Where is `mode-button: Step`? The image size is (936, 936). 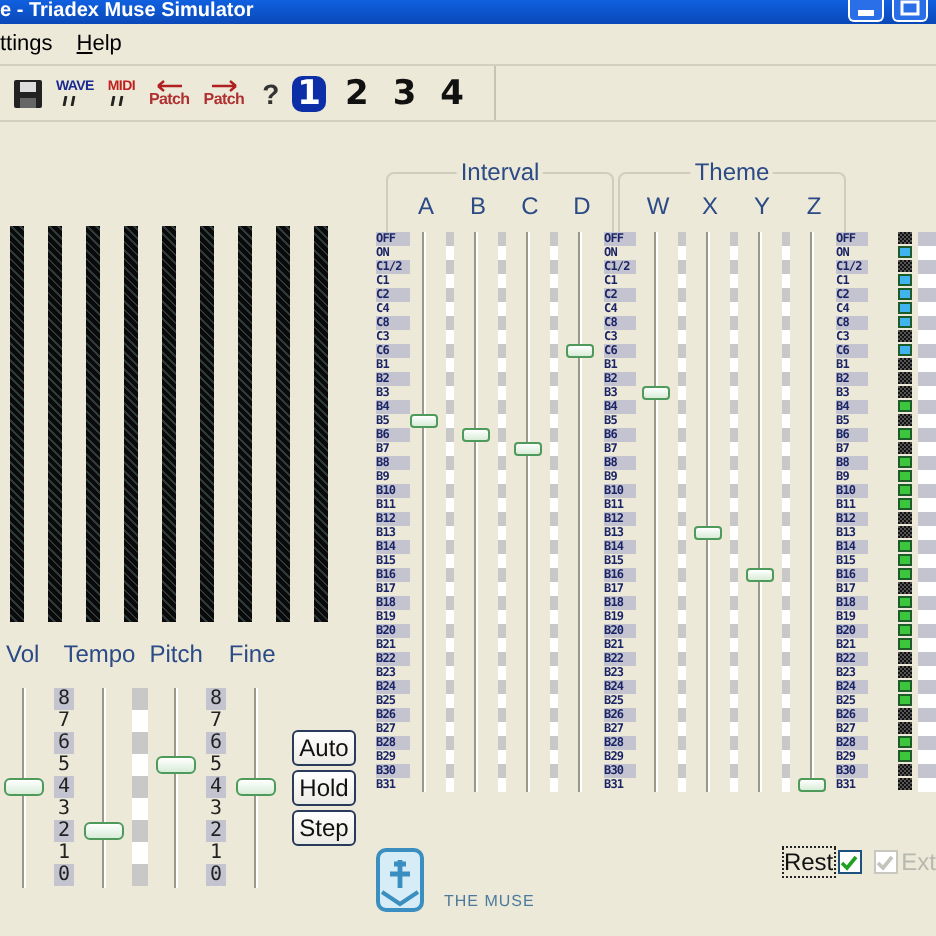 mode-button: Step is located at coordinates (324, 828).